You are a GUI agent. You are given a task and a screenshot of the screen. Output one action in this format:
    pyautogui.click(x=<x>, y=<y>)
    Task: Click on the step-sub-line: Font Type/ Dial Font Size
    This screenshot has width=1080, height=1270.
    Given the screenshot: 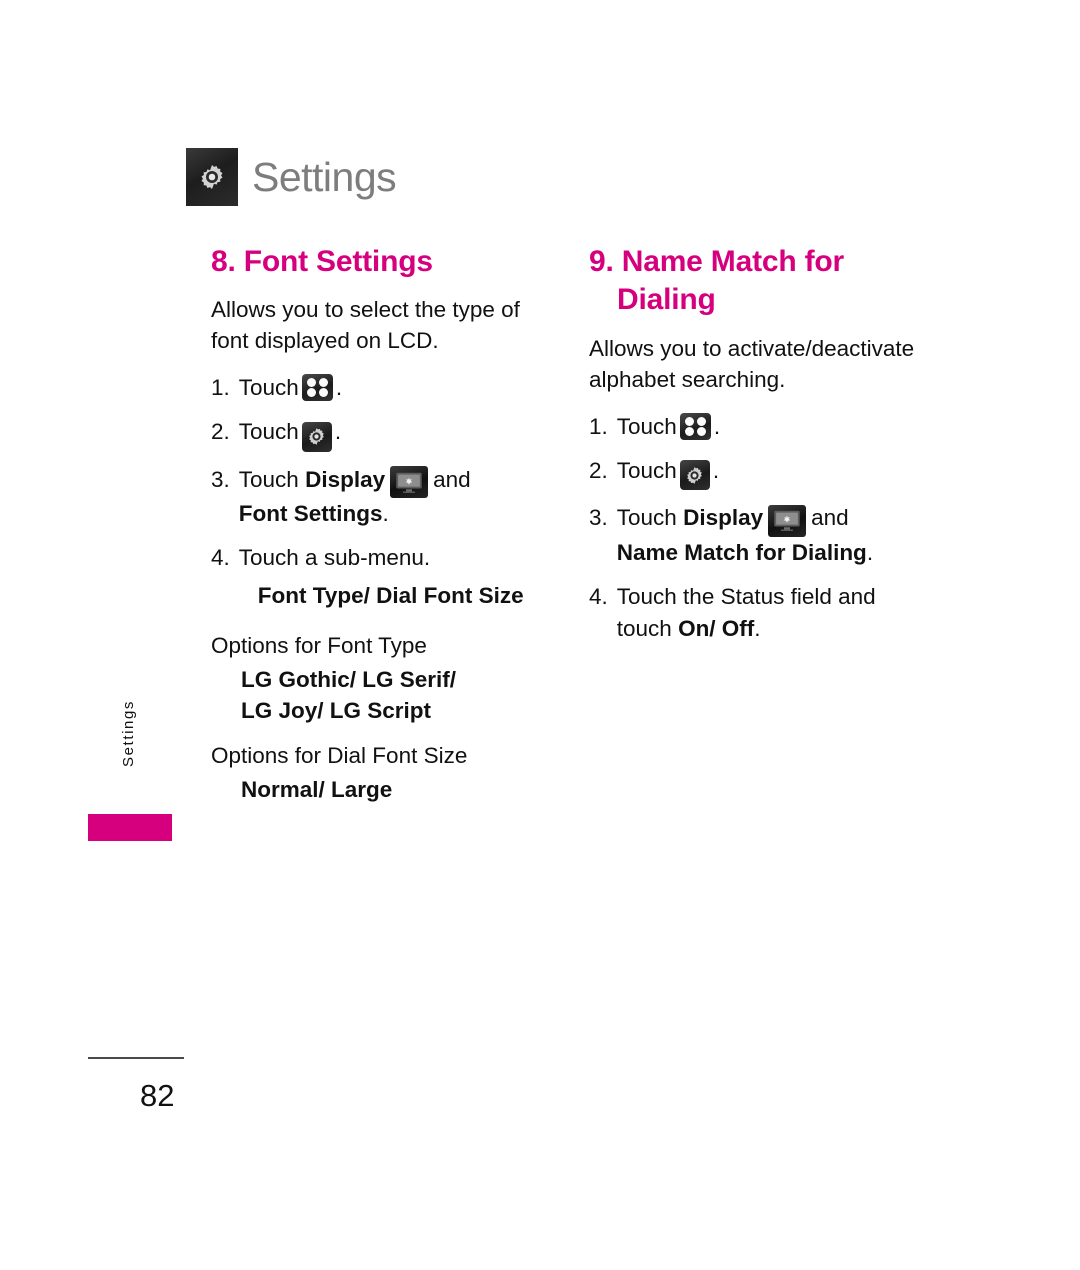 What is the action you would take?
    pyautogui.click(x=395, y=593)
    